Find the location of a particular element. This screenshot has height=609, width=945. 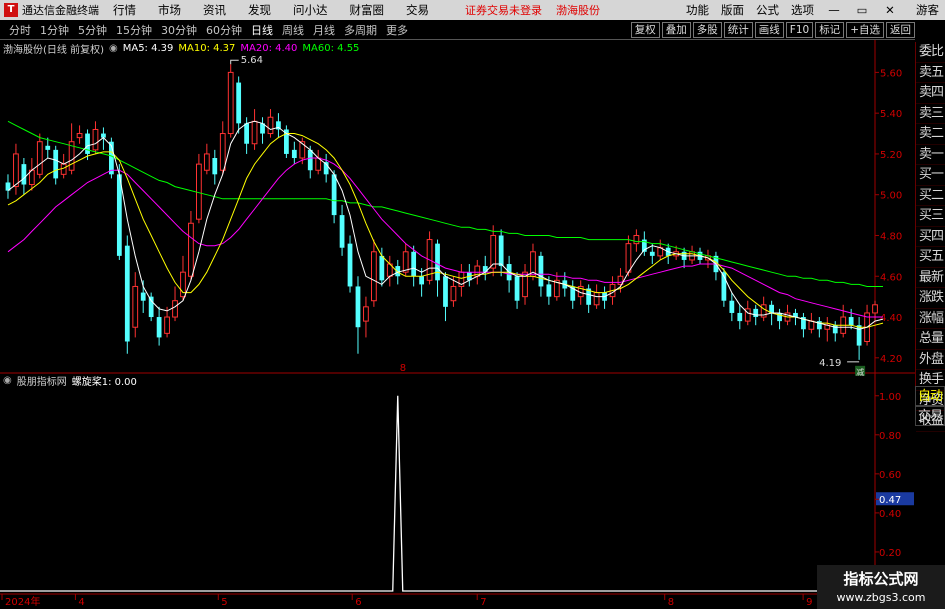

menu-banmian: 版面 is located at coordinates (732, 10).